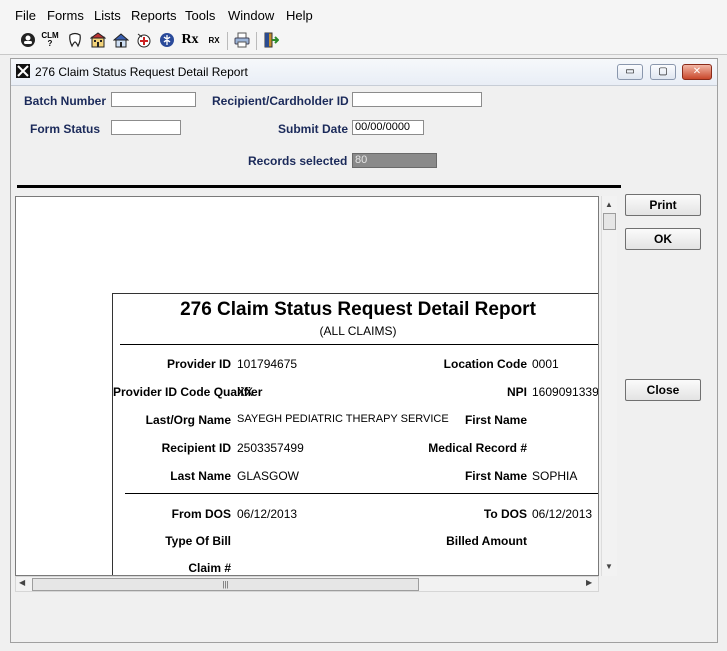 Image resolution: width=727 pixels, height=651 pixels. Describe the element at coordinates (25, 15) in the screenshot. I see `menu-file: File` at that location.